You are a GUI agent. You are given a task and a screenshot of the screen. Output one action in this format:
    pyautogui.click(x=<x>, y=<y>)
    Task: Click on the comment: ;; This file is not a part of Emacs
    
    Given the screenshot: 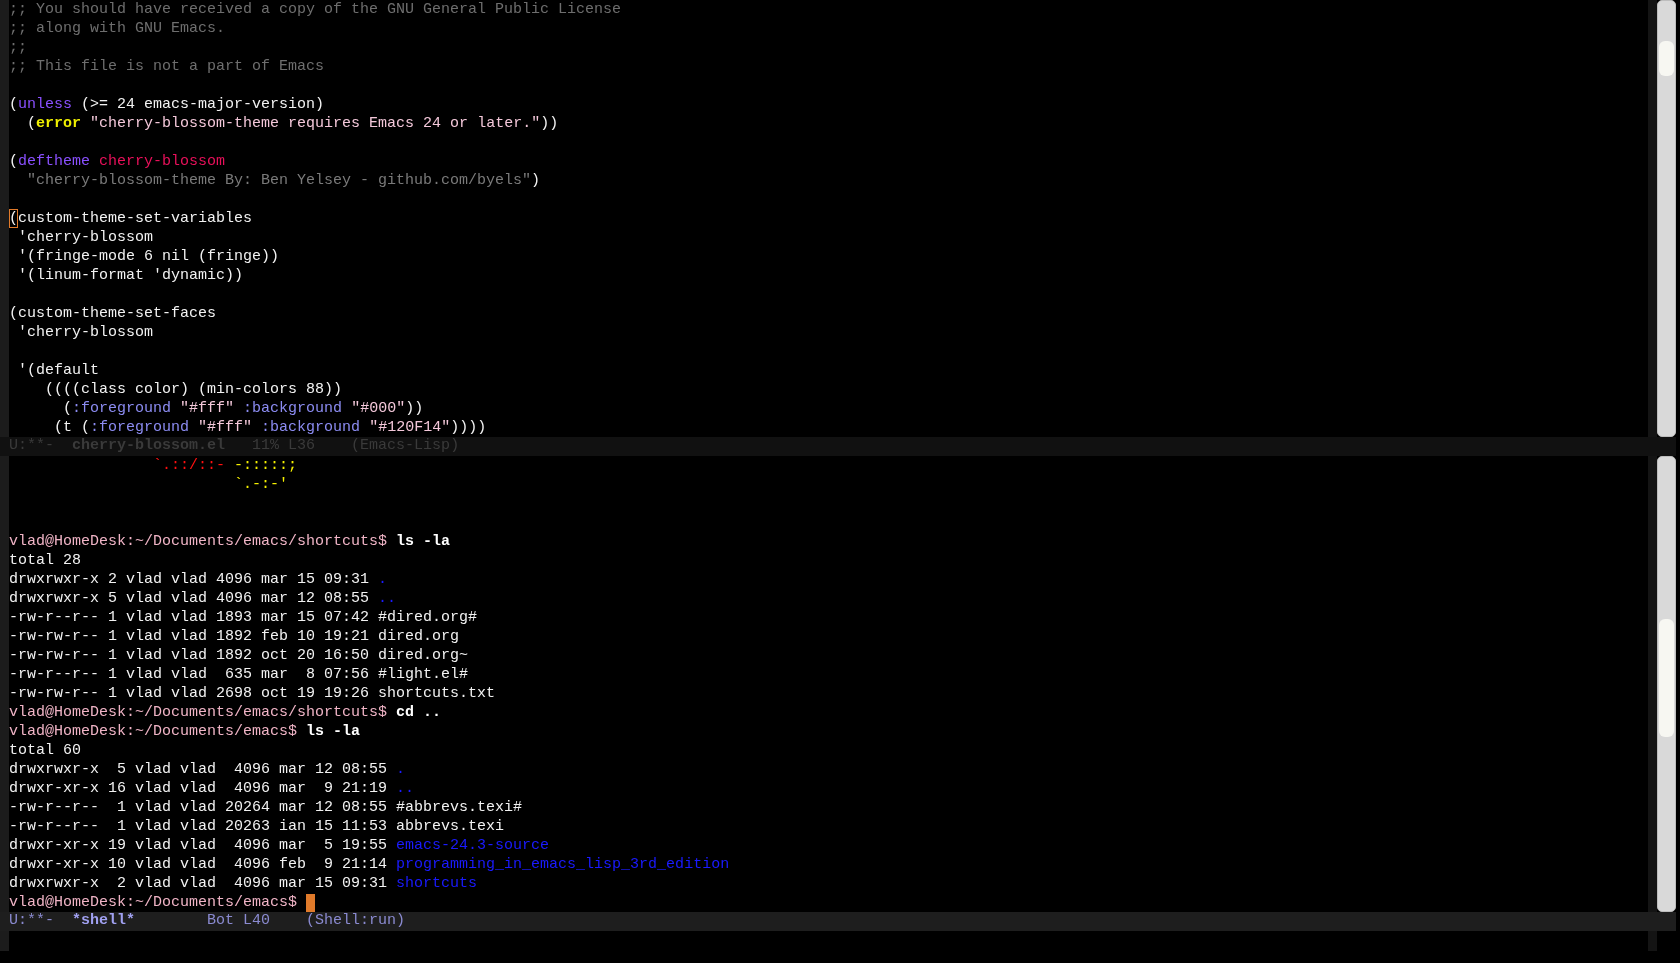 What is the action you would take?
    pyautogui.click(x=167, y=66)
    